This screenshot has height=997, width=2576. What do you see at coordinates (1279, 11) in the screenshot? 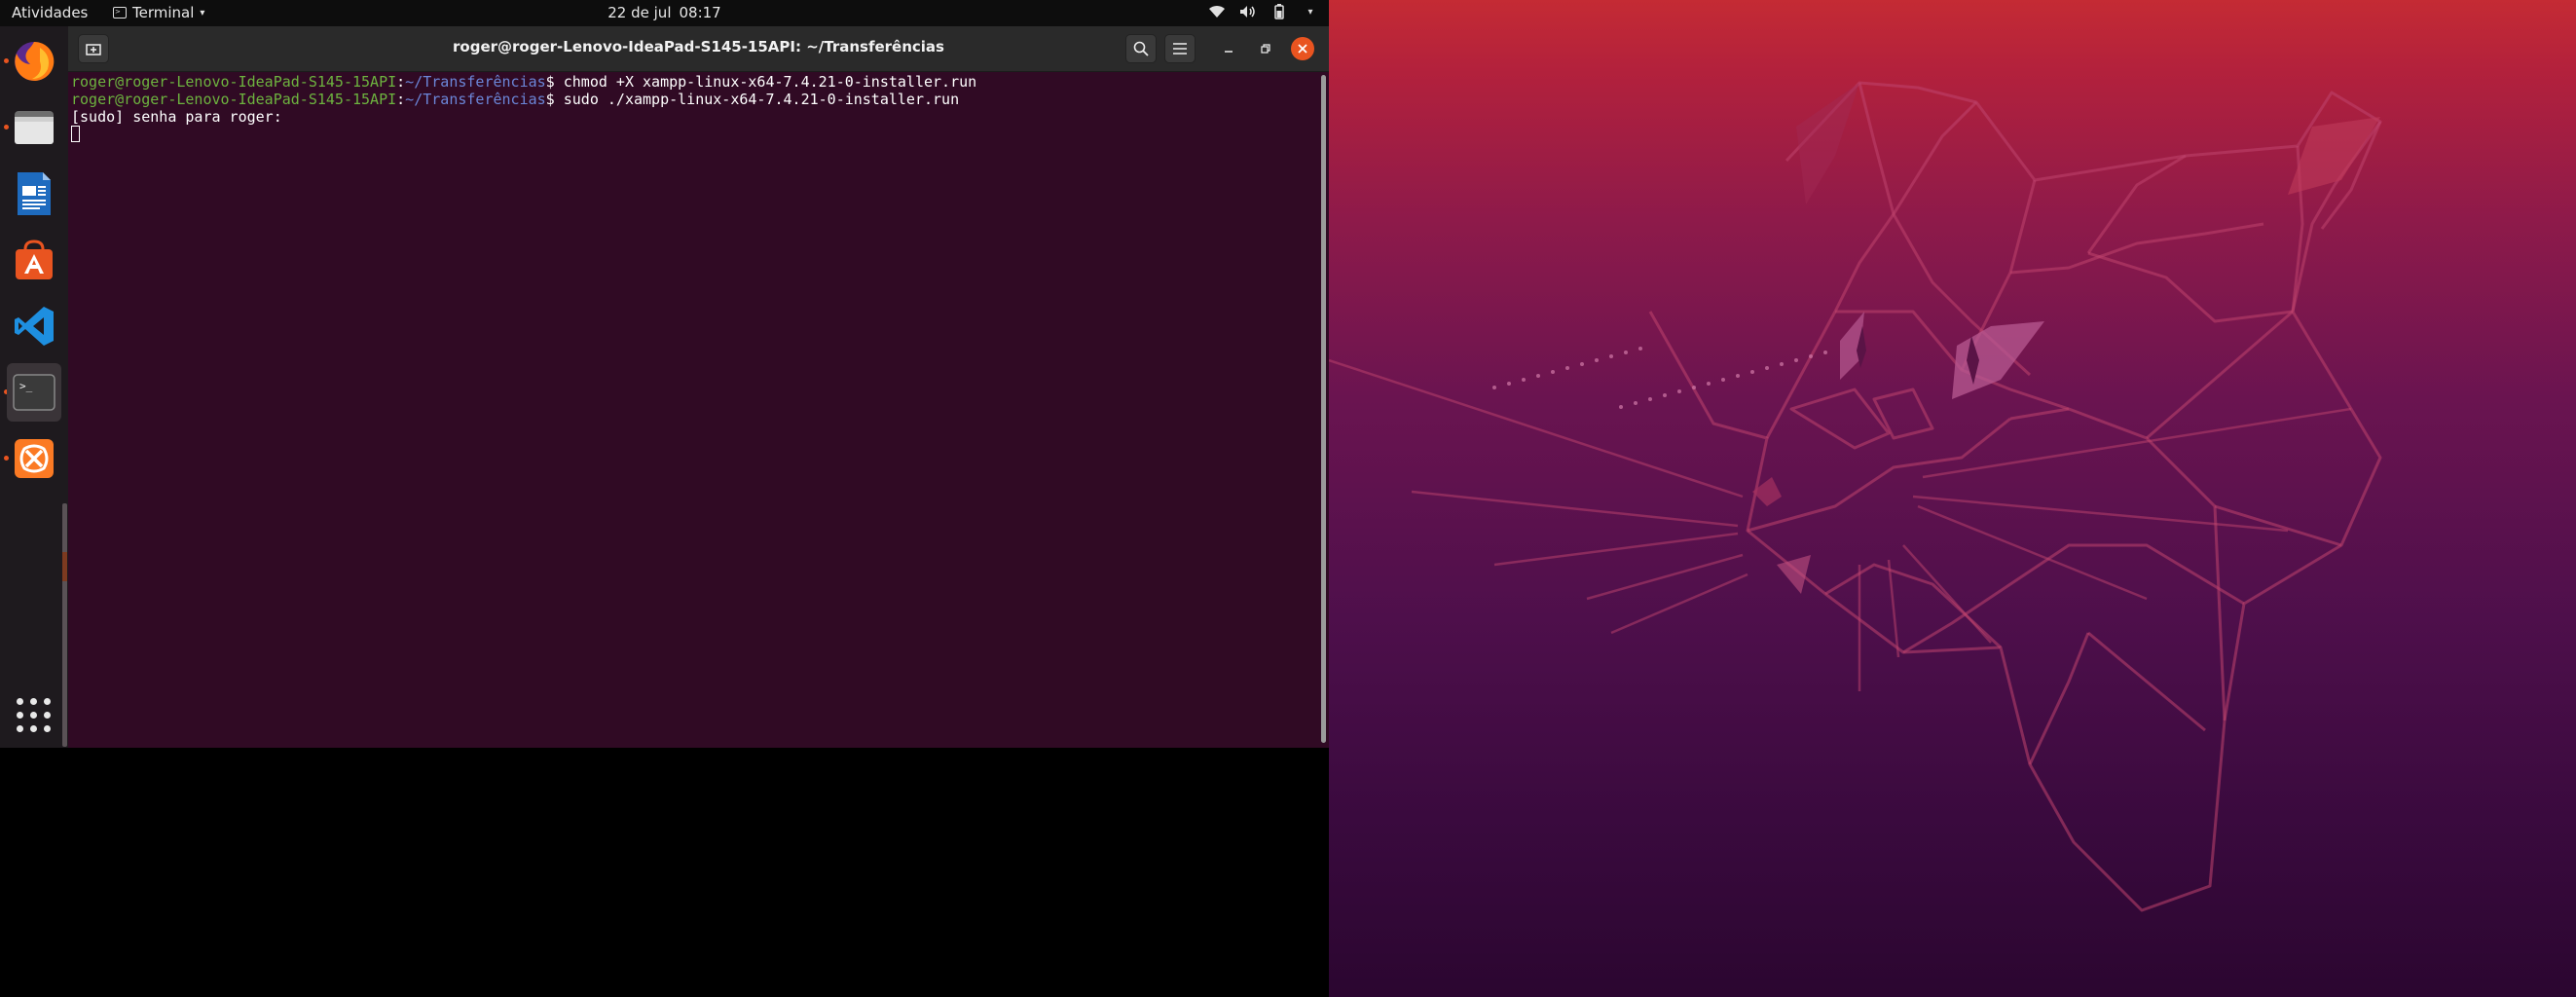
I see `battery-icon` at bounding box center [1279, 11].